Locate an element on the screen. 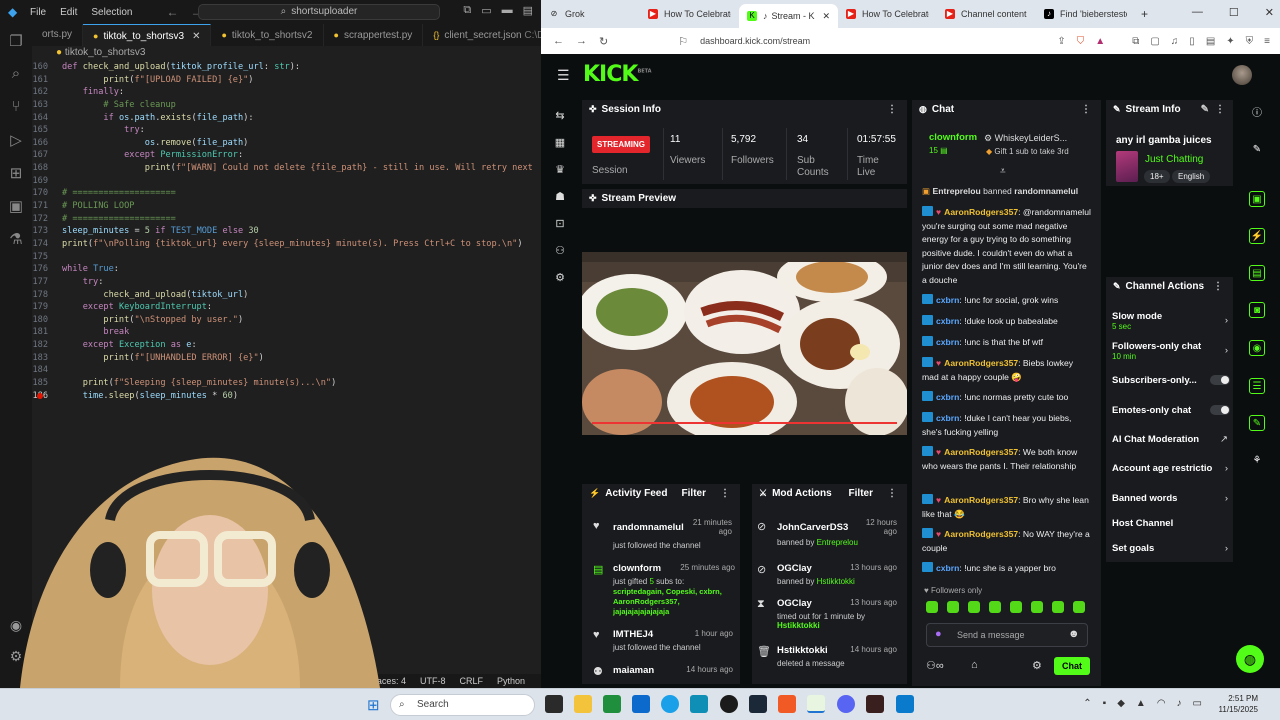 This screenshot has width=1280, height=720. stream-preview-video is located at coordinates (744, 343).